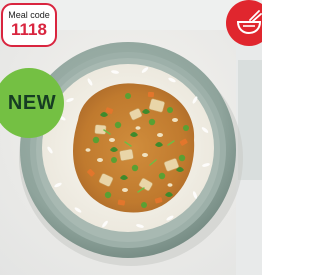  What do you see at coordinates (29, 29) in the screenshot?
I see `meal-code-value: 1118` at bounding box center [29, 29].